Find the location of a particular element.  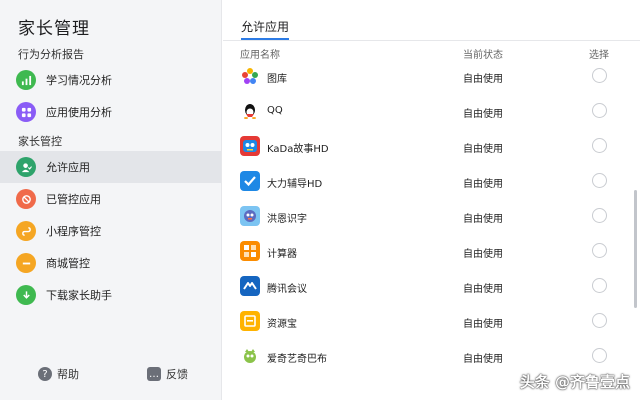

table-row: 计算器 自由使用 is located at coordinates (431, 251).